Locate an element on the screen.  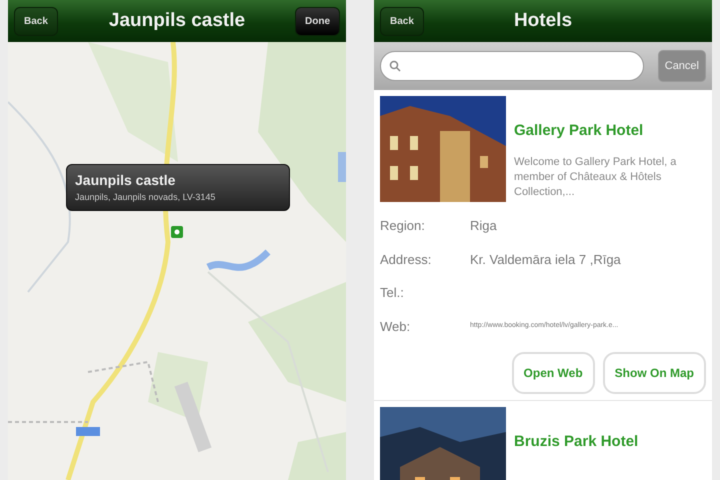
callout-title: Jaunpils castle is located at coordinates (125, 180).